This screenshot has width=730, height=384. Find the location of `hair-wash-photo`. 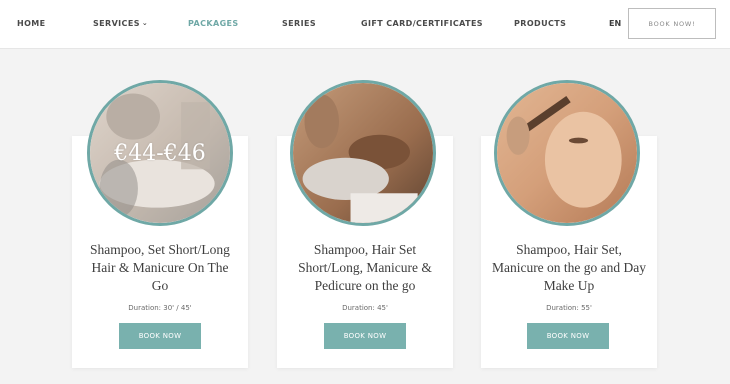

hair-wash-photo is located at coordinates (363, 153).